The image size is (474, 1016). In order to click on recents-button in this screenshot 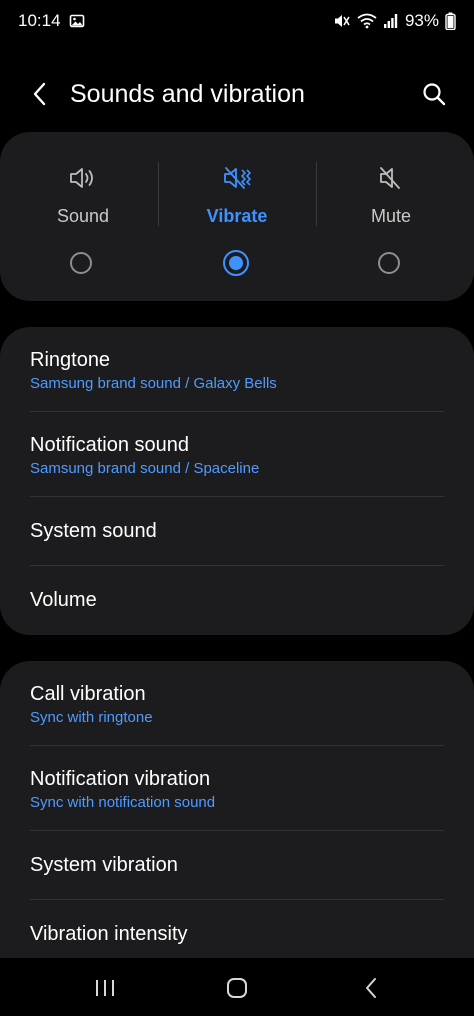, I will do `click(105, 988)`.